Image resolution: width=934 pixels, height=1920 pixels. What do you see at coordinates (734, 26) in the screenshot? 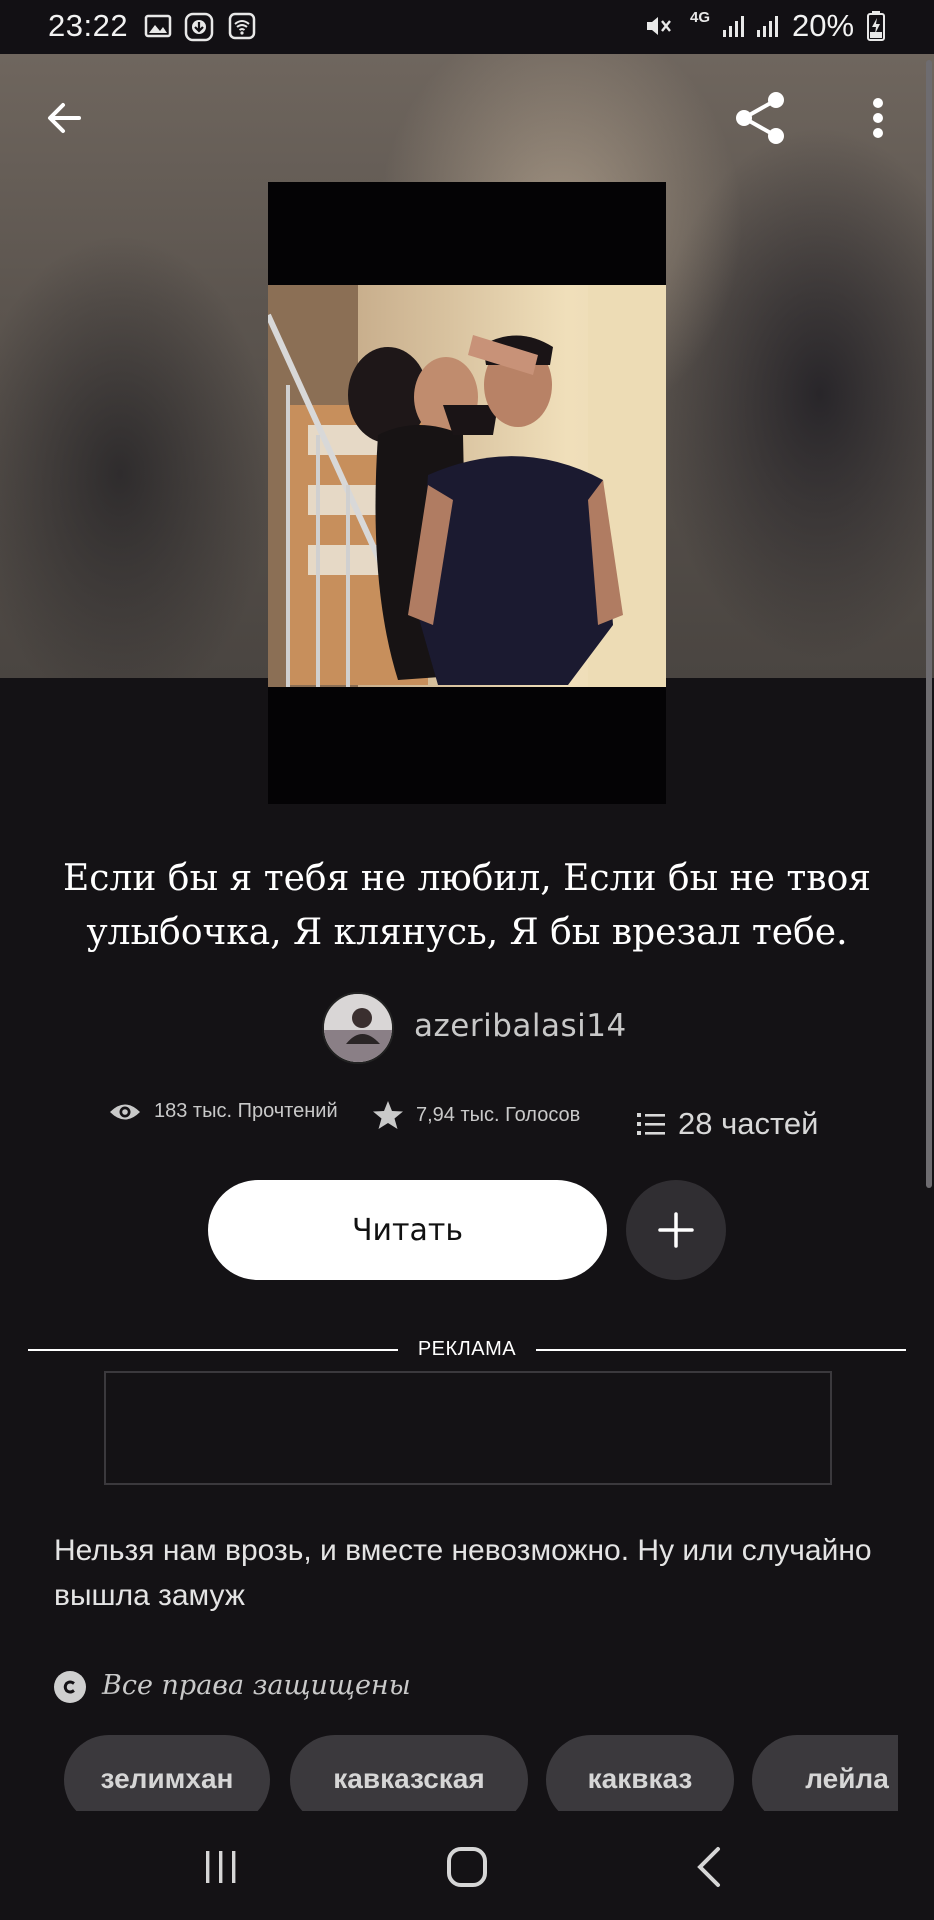
I see `signal-icon` at bounding box center [734, 26].